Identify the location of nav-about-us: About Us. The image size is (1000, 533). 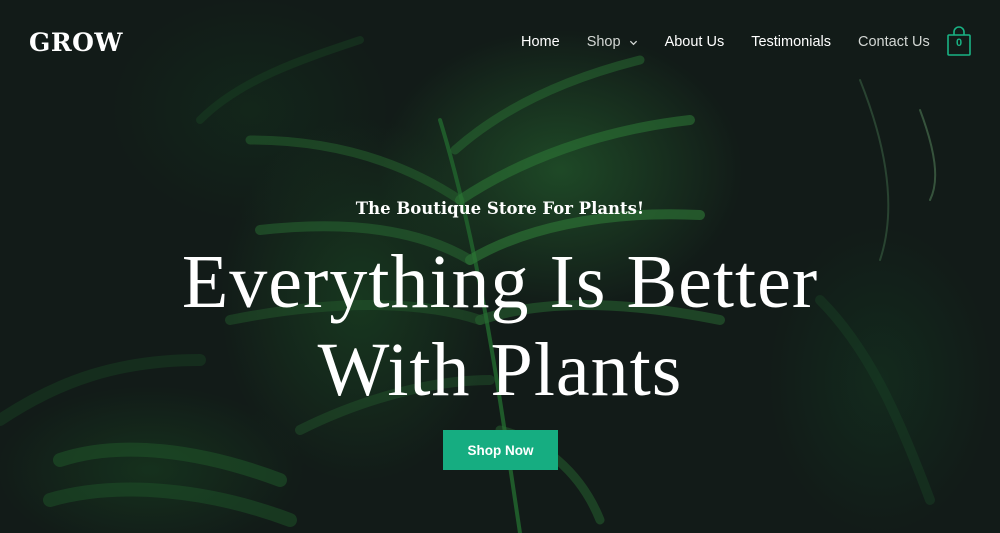
(695, 42).